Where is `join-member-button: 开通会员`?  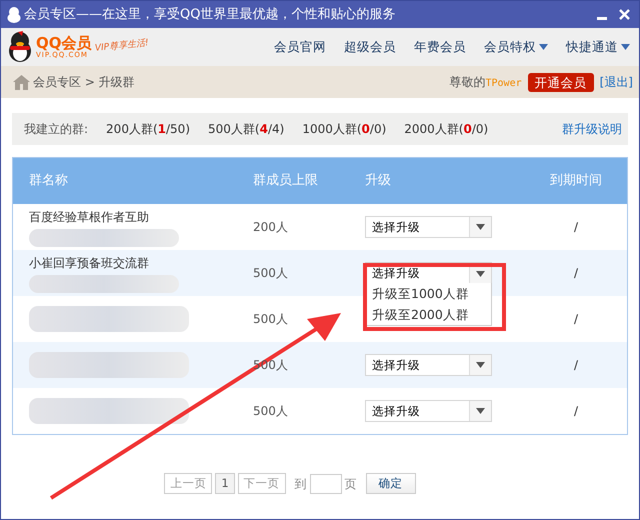
join-member-button: 开通会员 is located at coordinates (561, 82).